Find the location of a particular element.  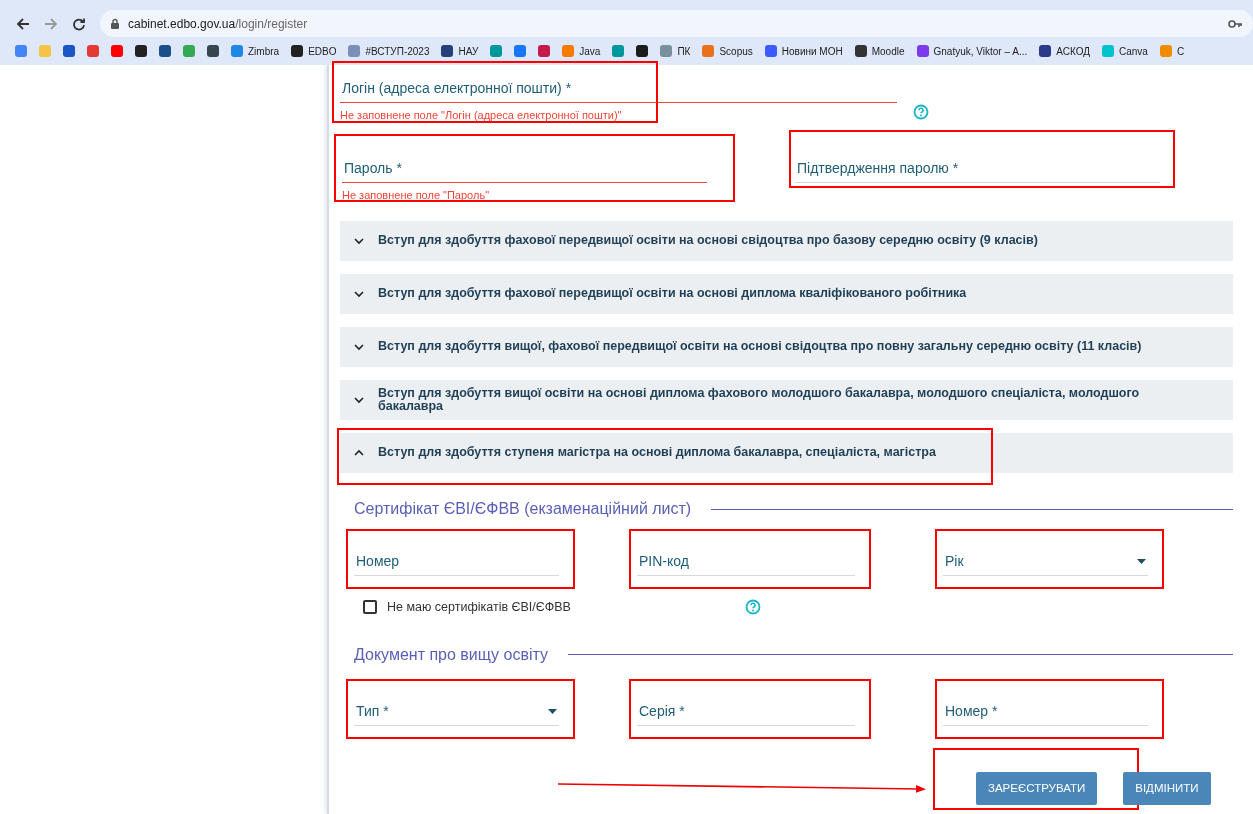

accordion-title: Вступ для здобуття вищої освіти на основі диплома фахового молодшого бакалавра, молодшого спеціаліста, молодшого бакалавра is located at coordinates (759, 400).